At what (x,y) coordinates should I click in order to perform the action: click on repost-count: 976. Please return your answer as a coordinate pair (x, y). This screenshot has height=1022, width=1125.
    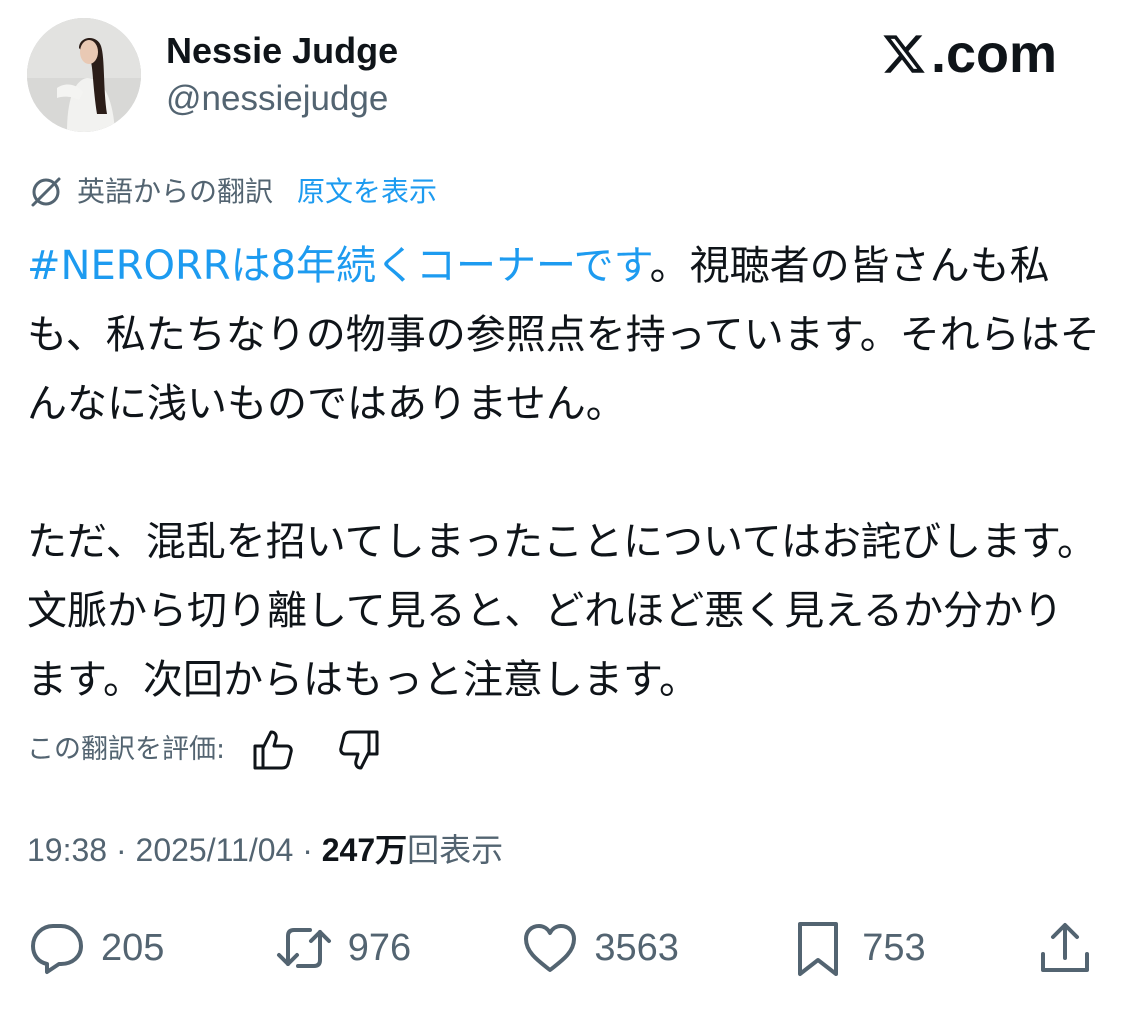
    Looking at the image, I should click on (379, 948).